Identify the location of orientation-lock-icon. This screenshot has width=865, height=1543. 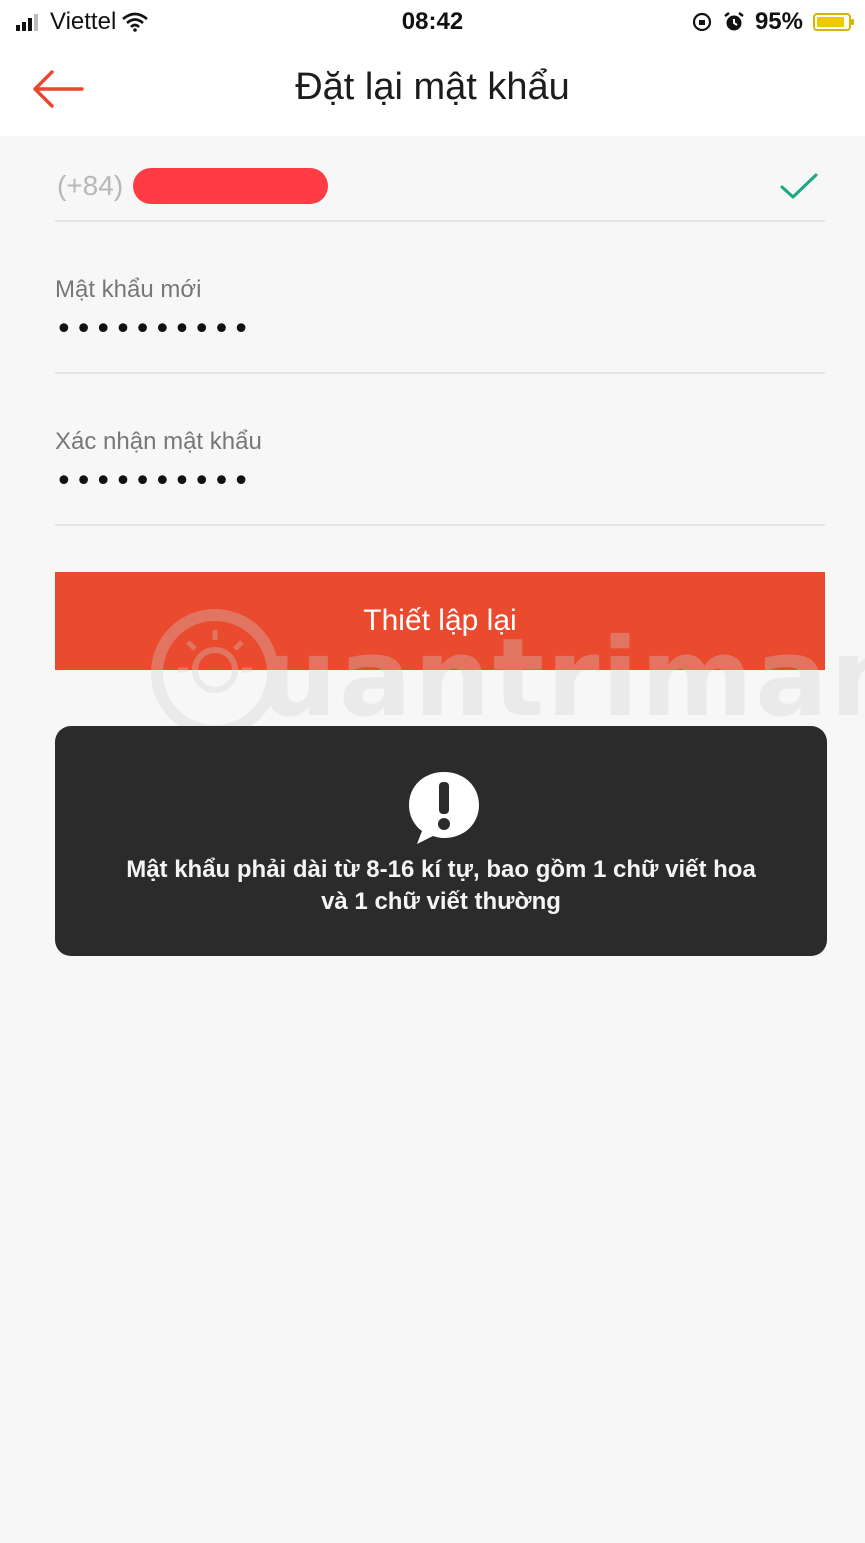
(702, 22).